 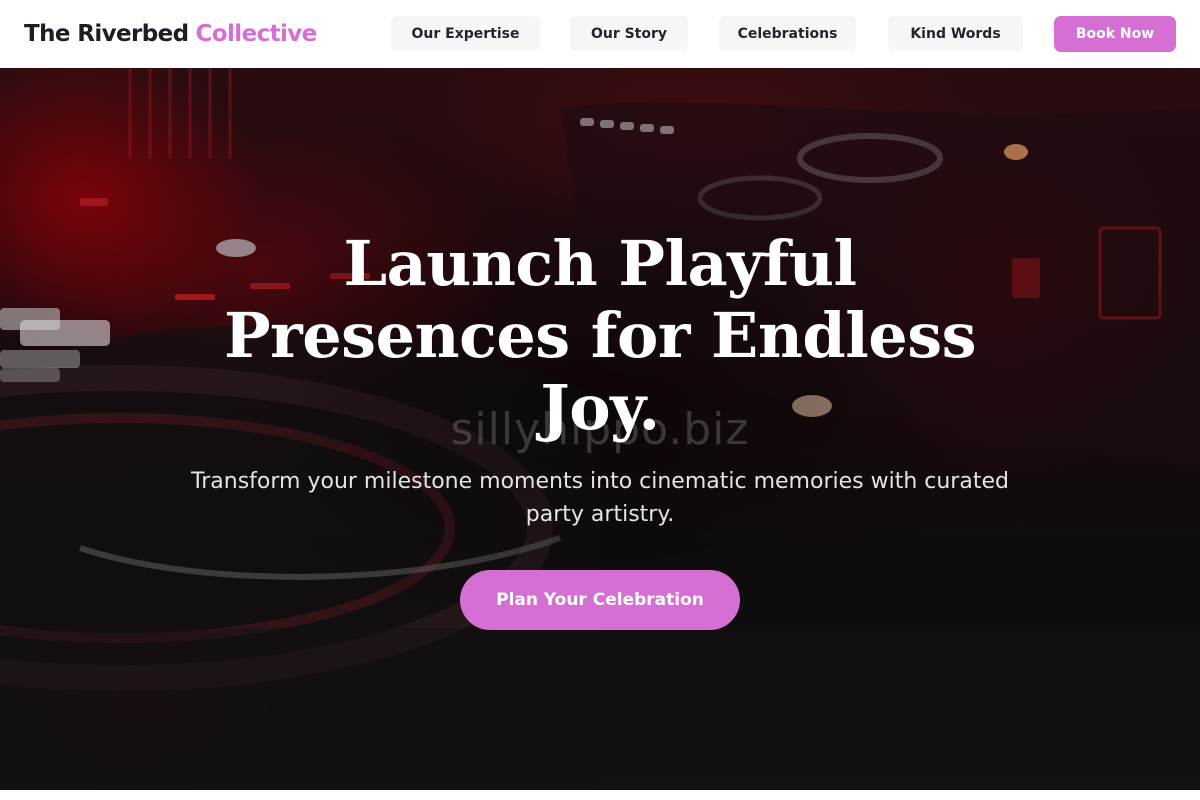 I want to click on plan-your-celebration-button: Plan Your Celebration, so click(x=600, y=600).